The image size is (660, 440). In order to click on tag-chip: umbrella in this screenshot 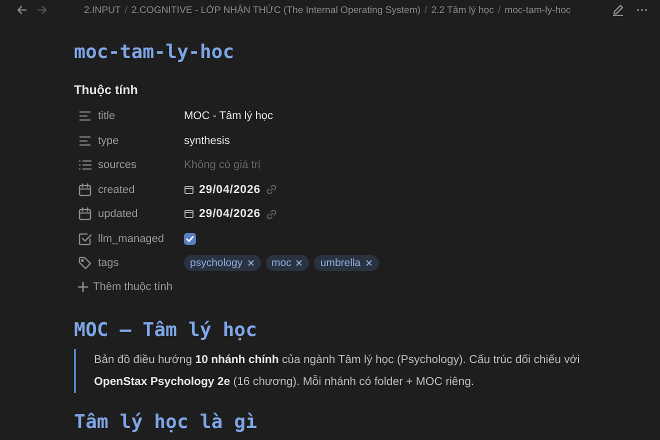, I will do `click(346, 263)`.